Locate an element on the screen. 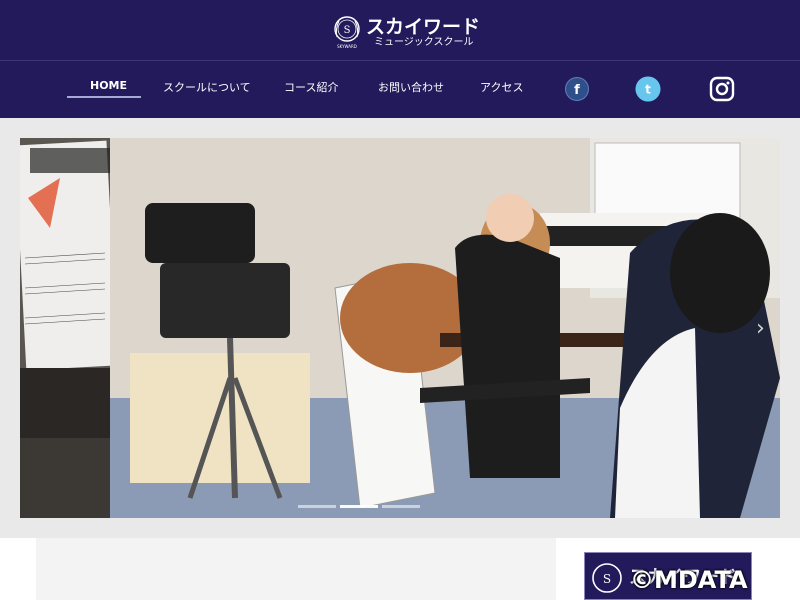  twitter-icon: t is located at coordinates (648, 89).